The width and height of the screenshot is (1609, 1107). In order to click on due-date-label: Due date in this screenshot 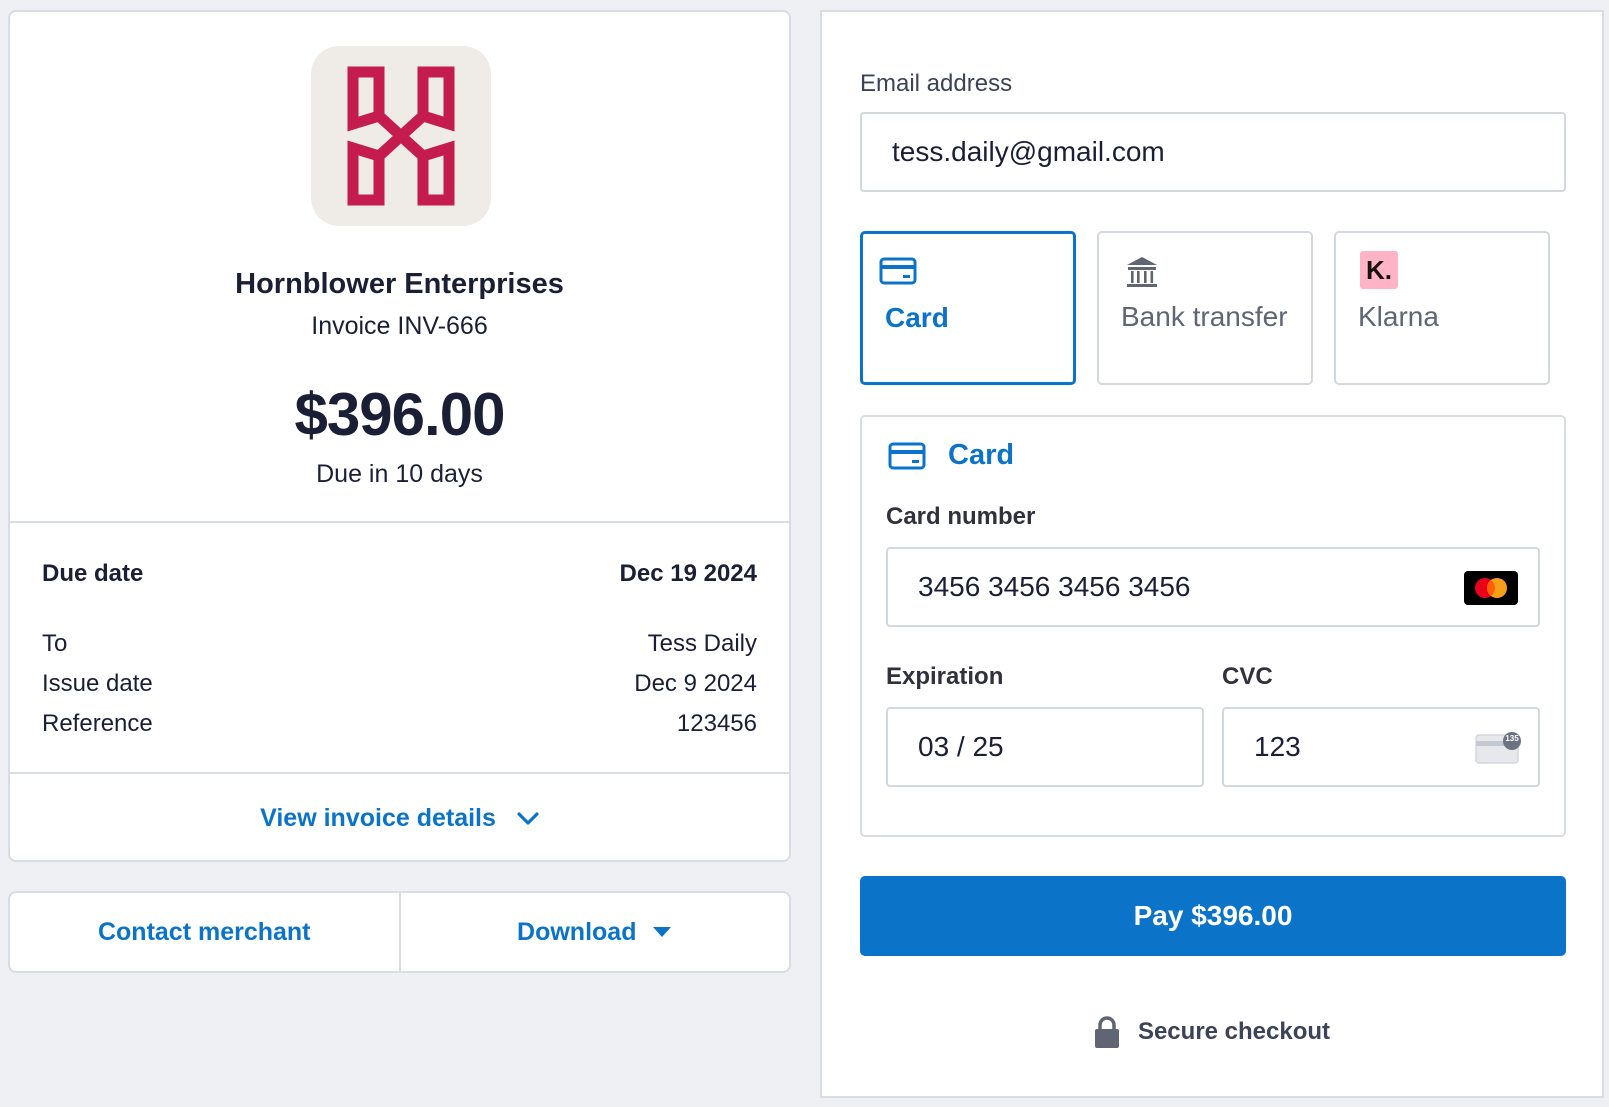, I will do `click(93, 573)`.